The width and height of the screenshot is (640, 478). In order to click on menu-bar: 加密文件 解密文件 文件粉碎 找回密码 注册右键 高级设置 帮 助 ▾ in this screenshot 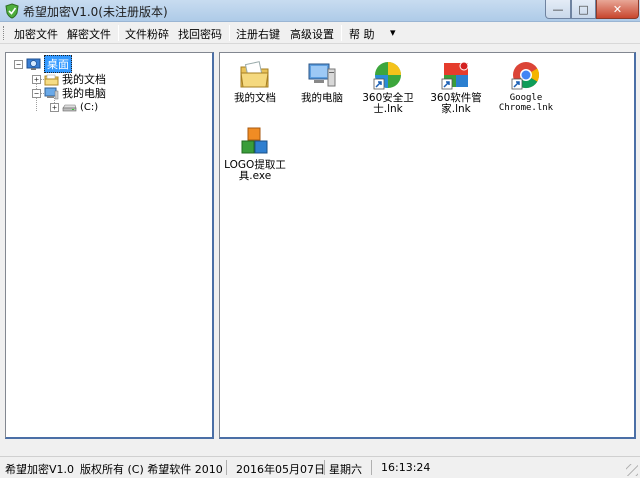, I will do `click(320, 33)`.